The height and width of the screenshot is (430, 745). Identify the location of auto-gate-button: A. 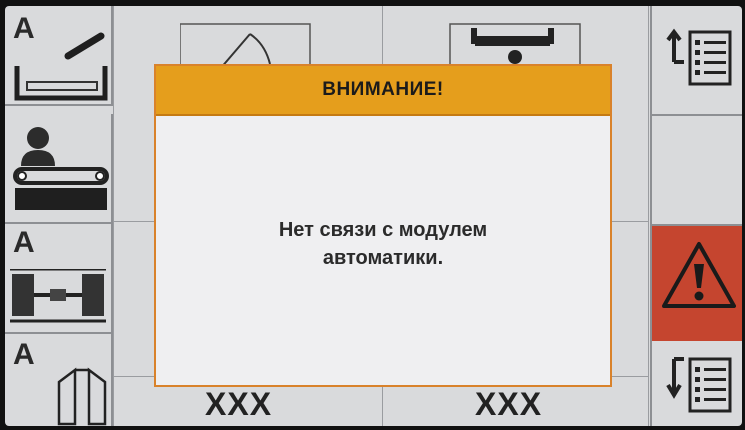
(59, 380).